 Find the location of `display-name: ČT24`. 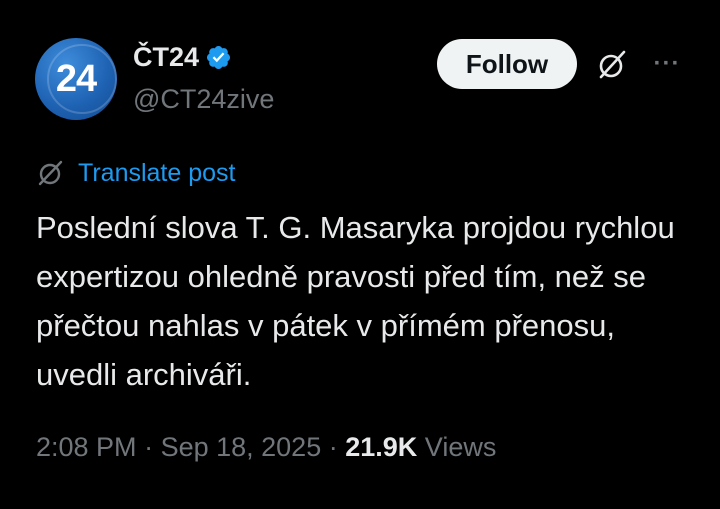

display-name: ČT24 is located at coordinates (166, 57).